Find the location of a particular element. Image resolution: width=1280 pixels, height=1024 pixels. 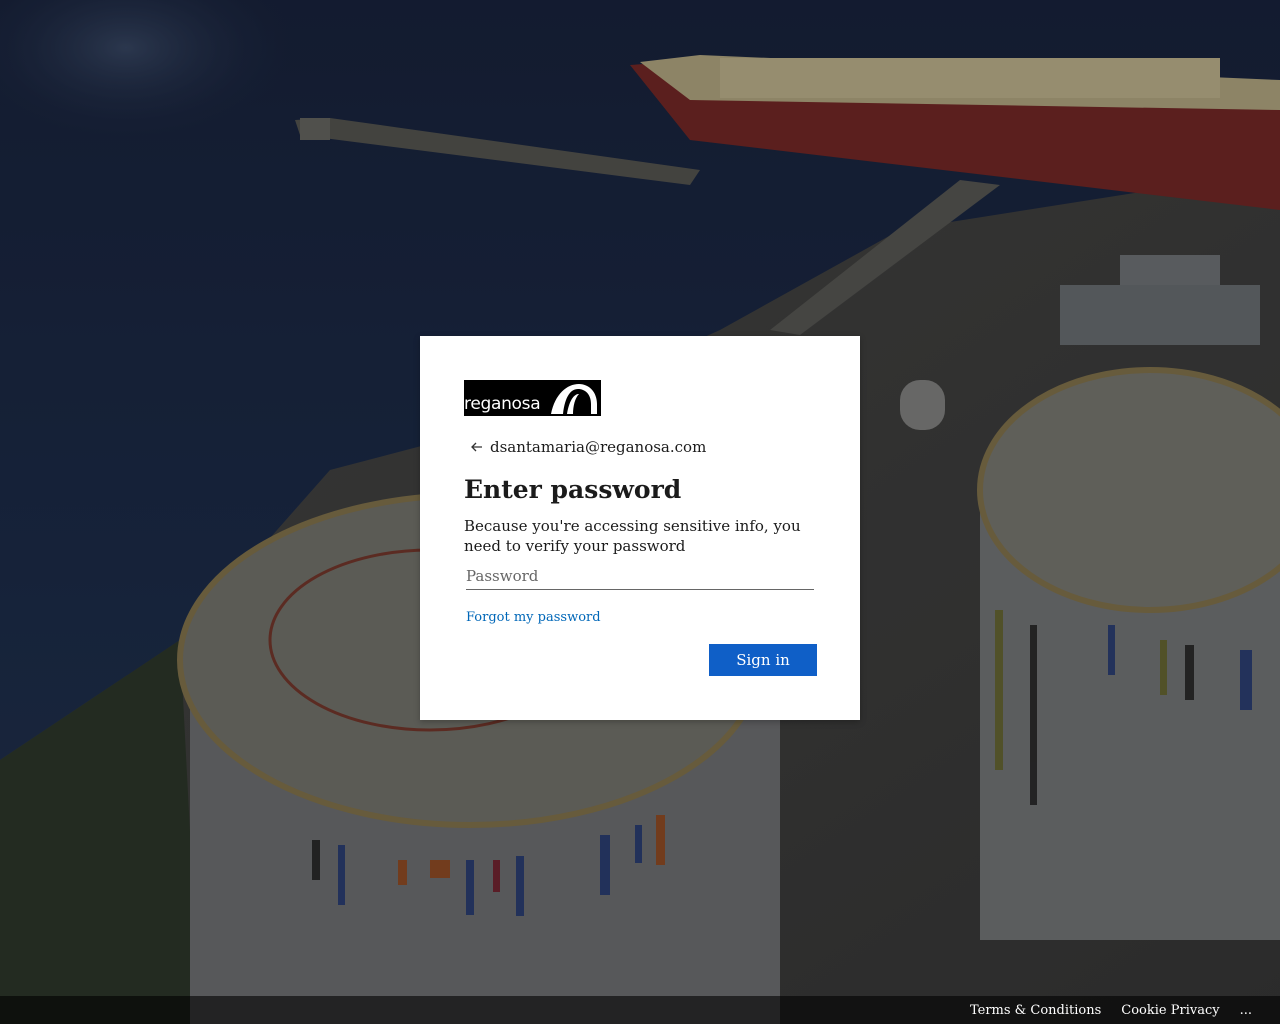

identity-email: dsantamaria@reganosa.com is located at coordinates (598, 447).